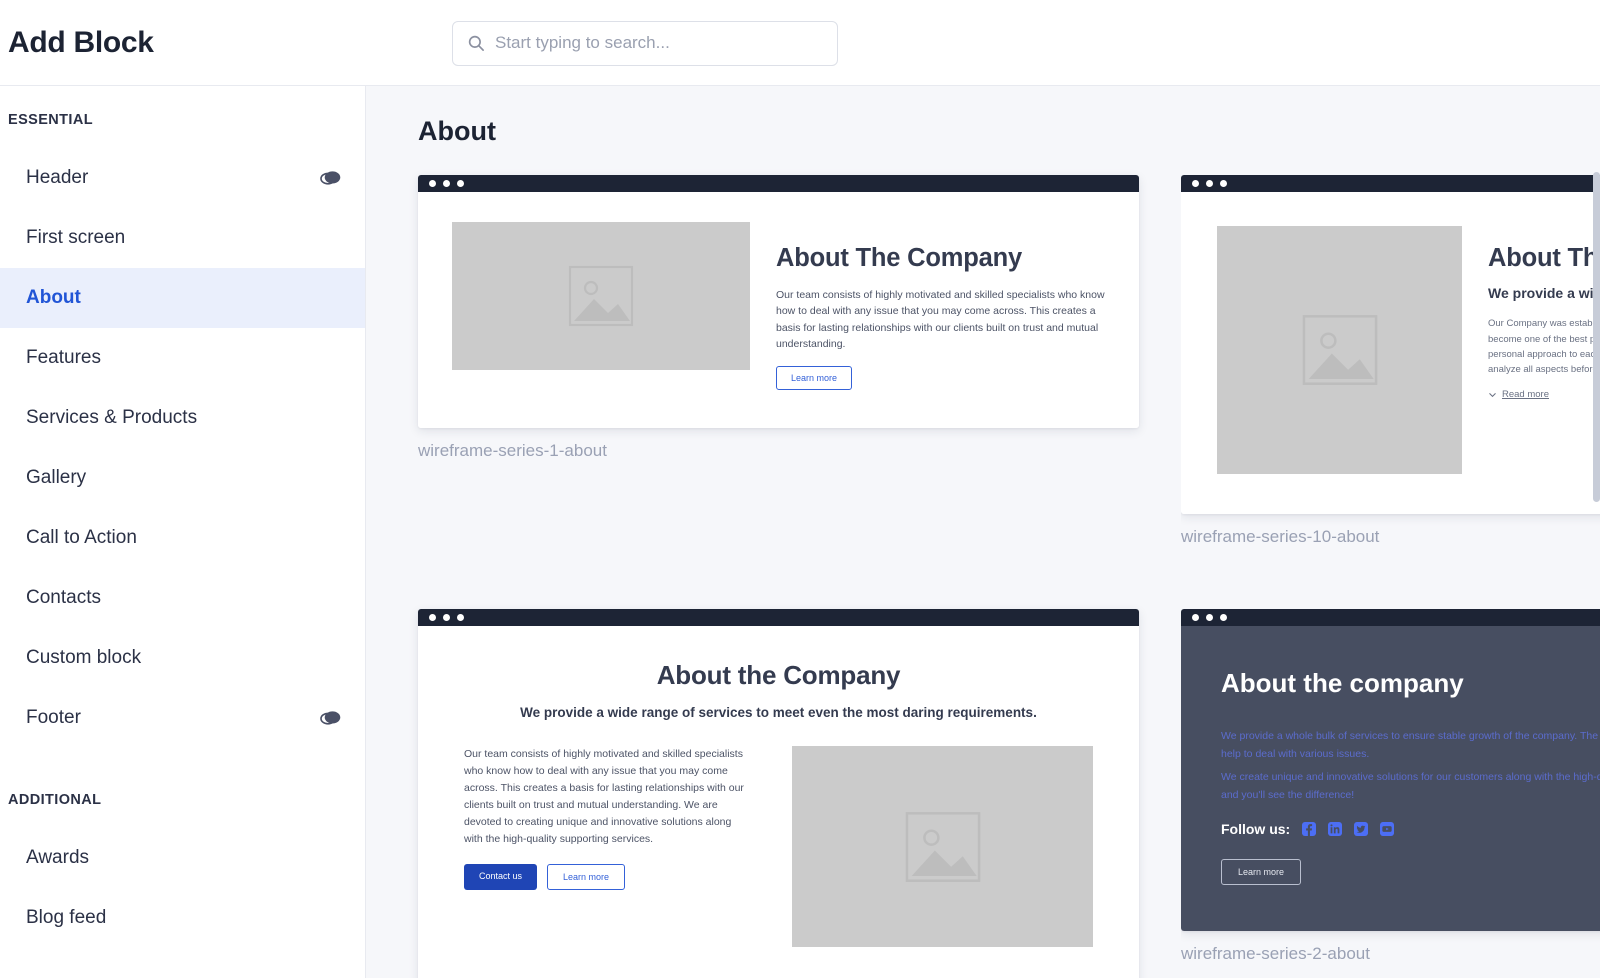  I want to click on read-more-label: Read more, so click(1525, 394).